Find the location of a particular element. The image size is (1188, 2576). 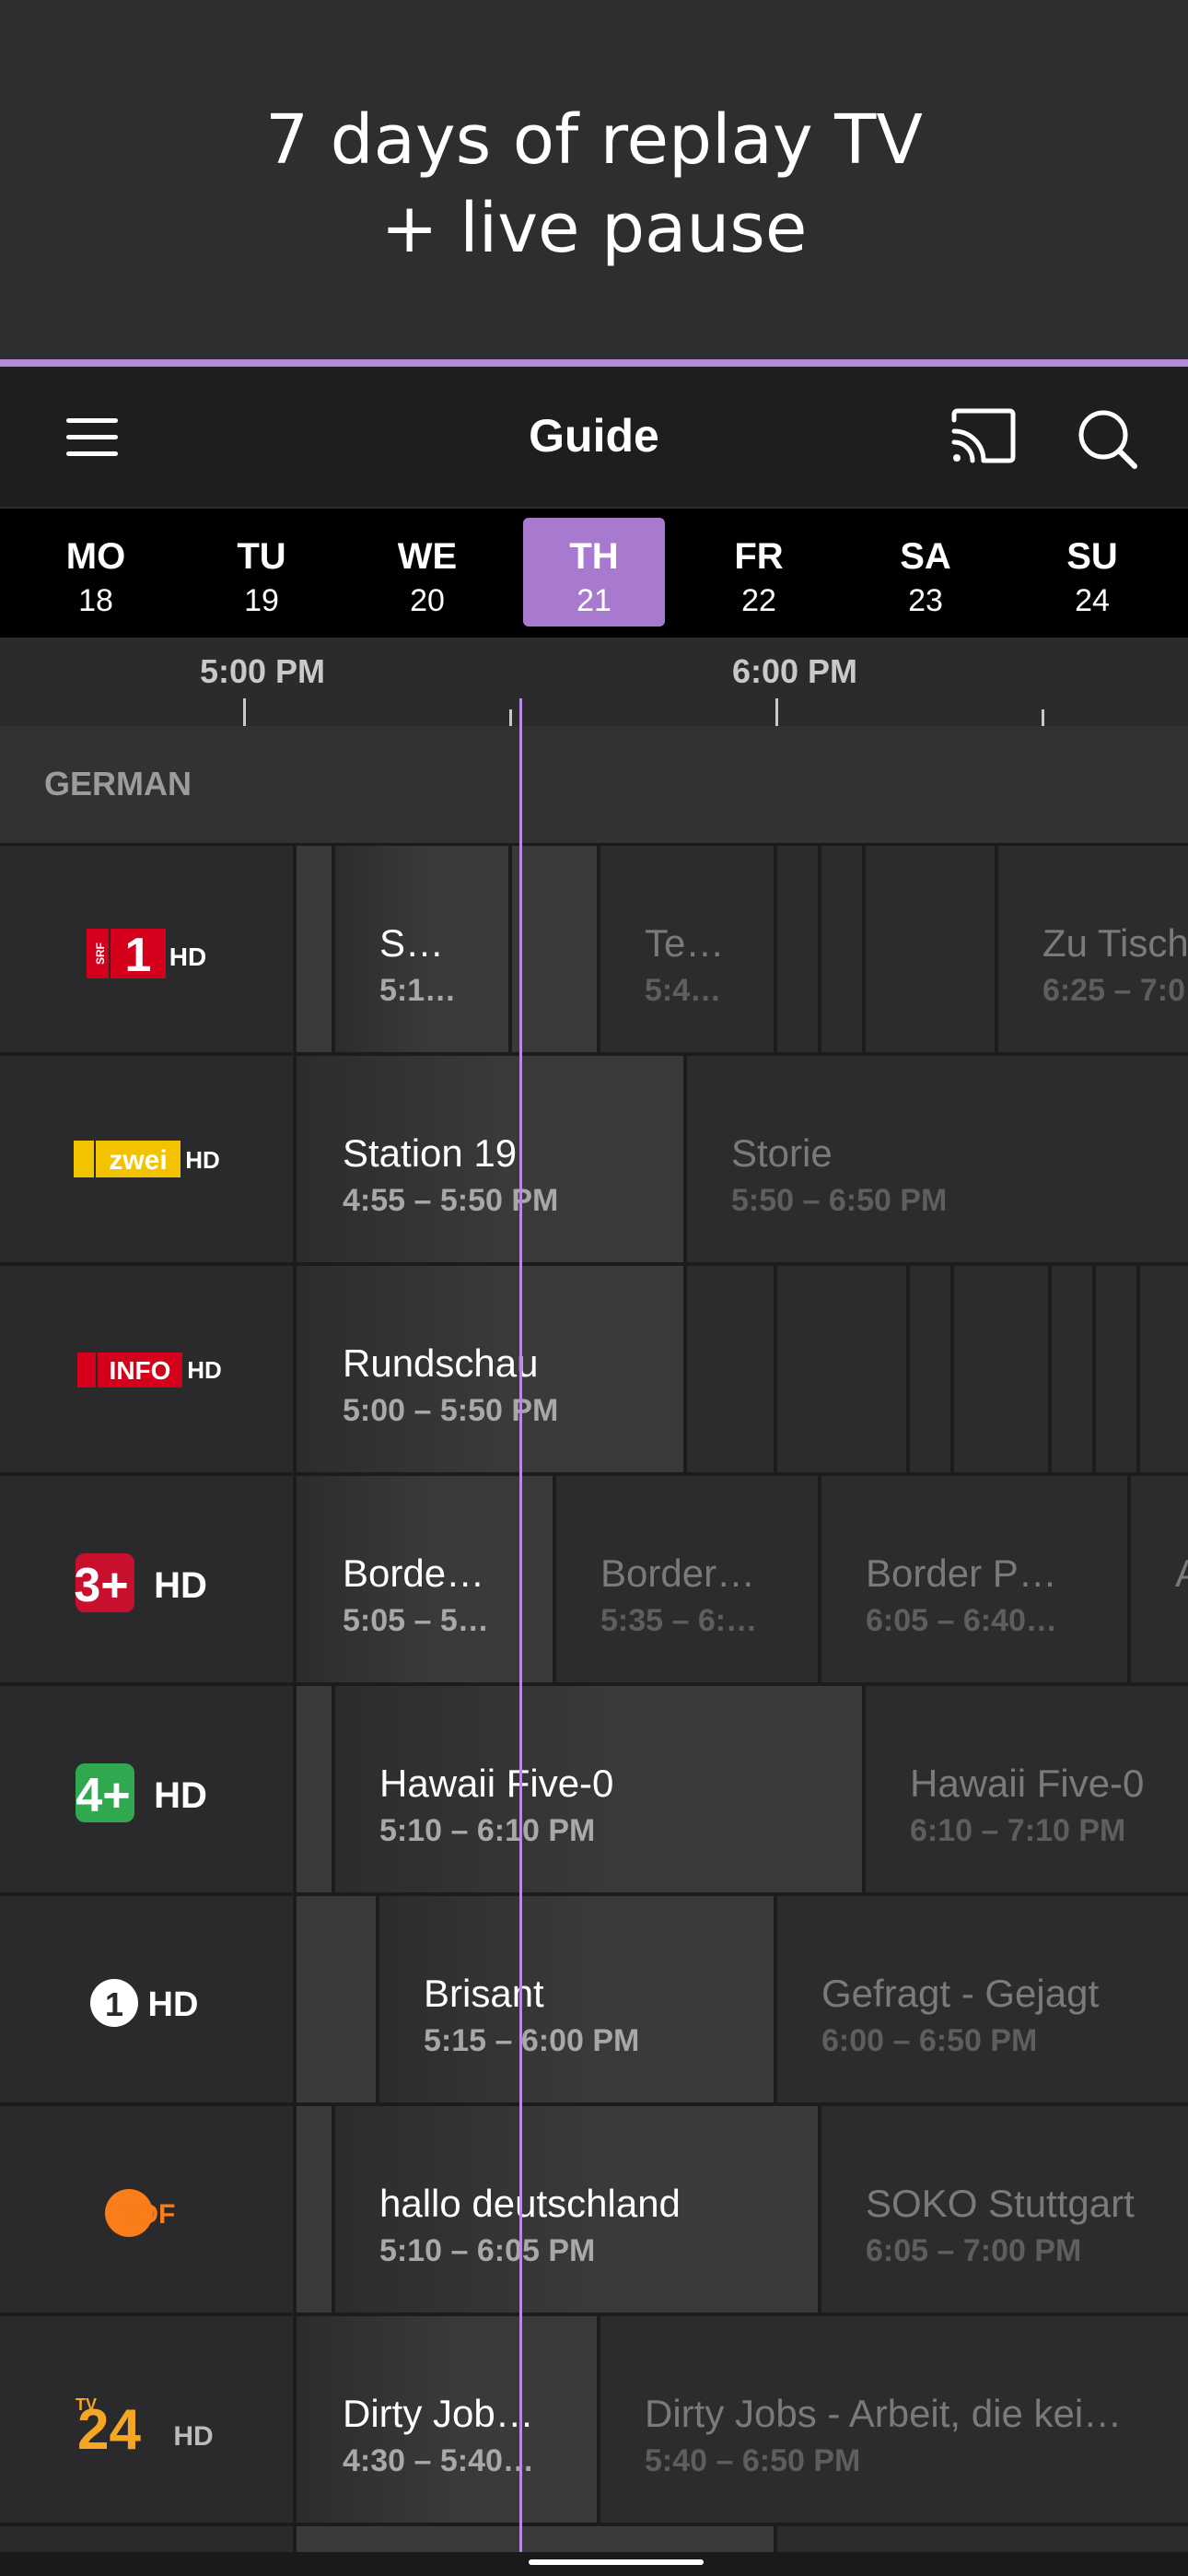

program-title: Gefragt - Gejagt is located at coordinates (961, 1993).